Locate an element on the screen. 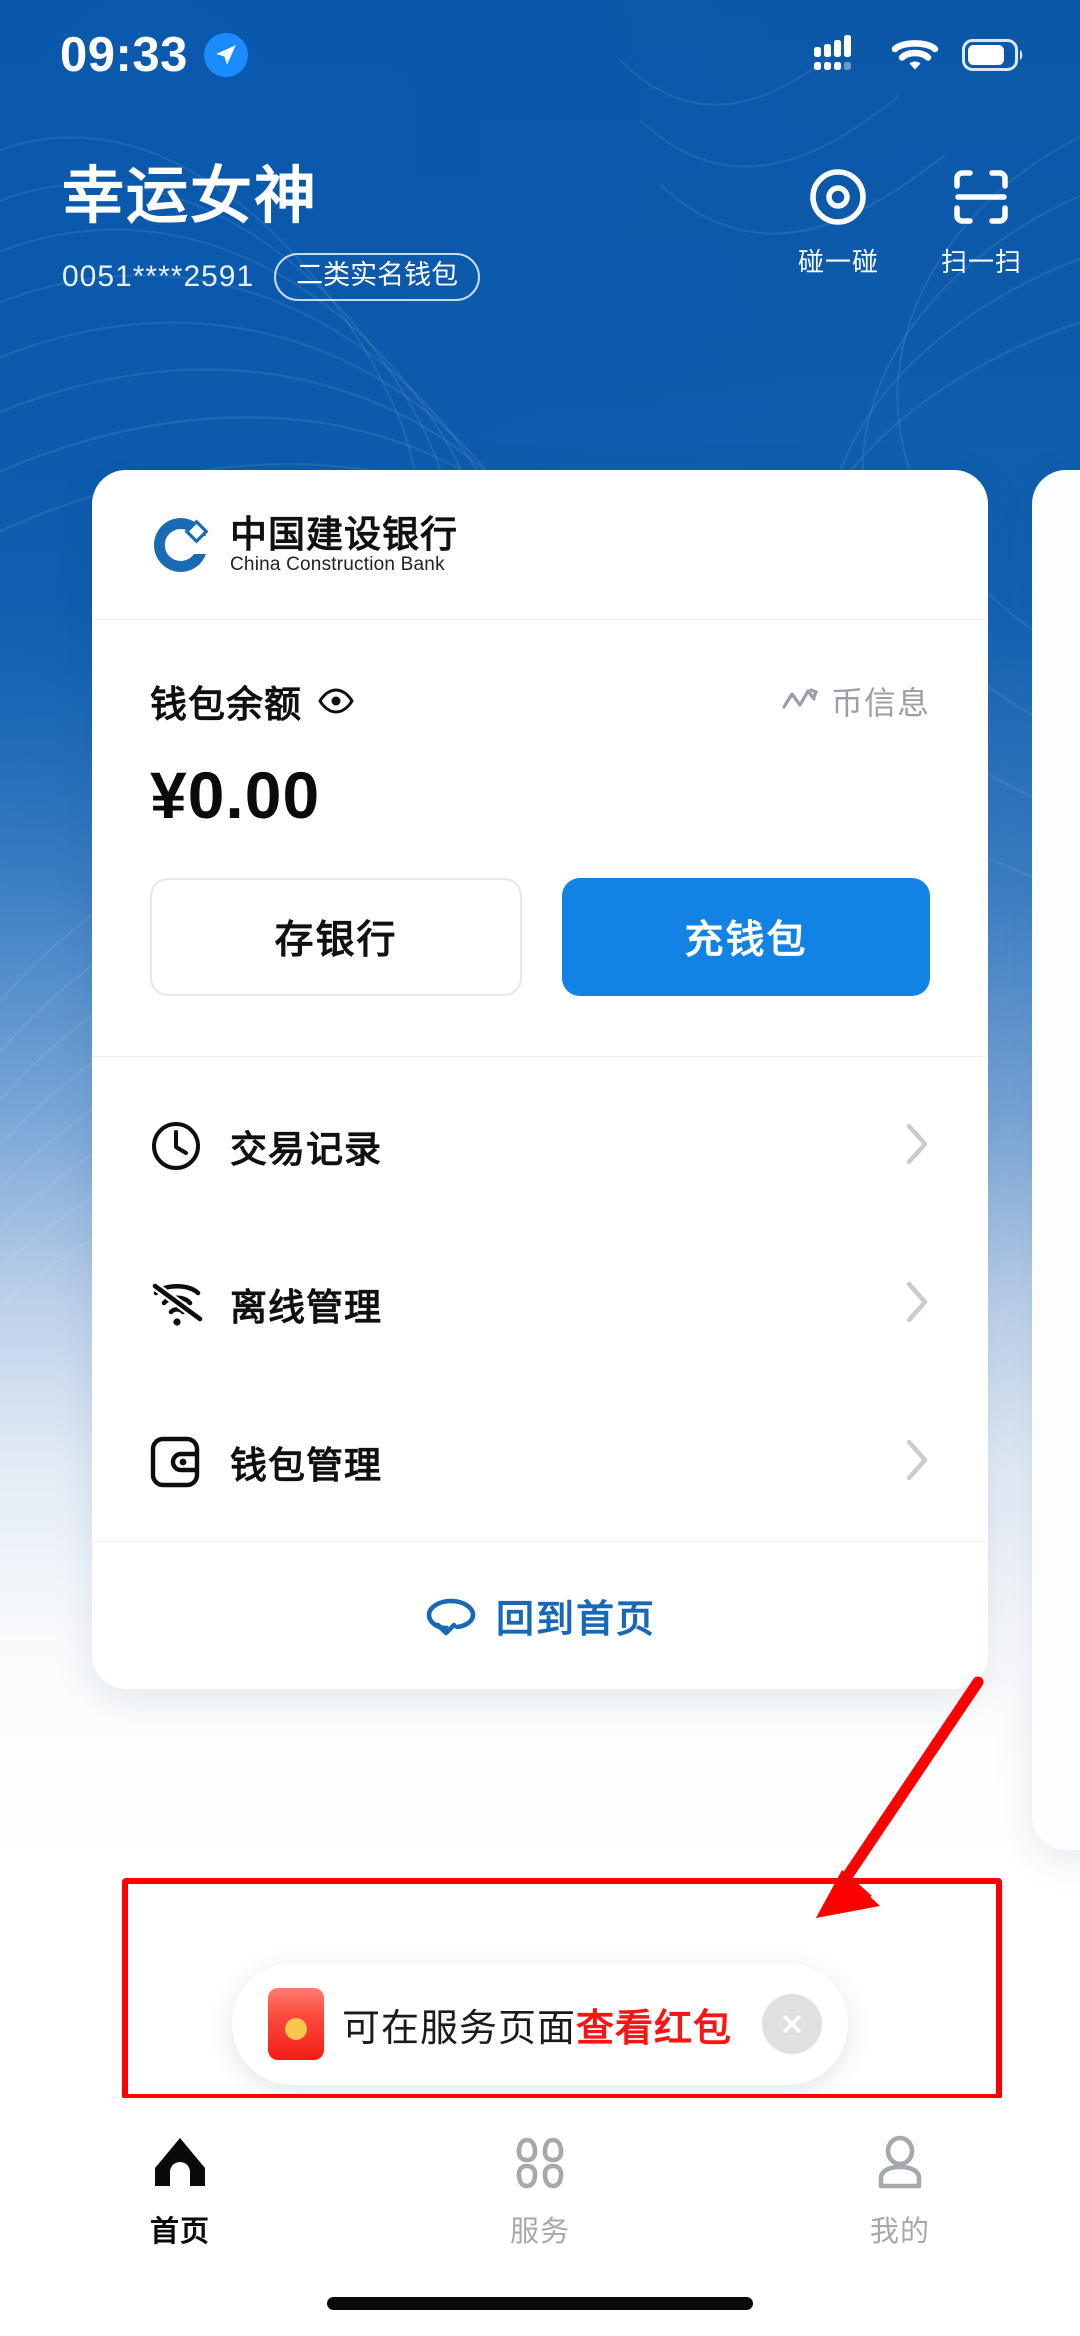 This screenshot has width=1080, height=2336. toast-text-highlight: 查看红包 is located at coordinates (654, 2028).